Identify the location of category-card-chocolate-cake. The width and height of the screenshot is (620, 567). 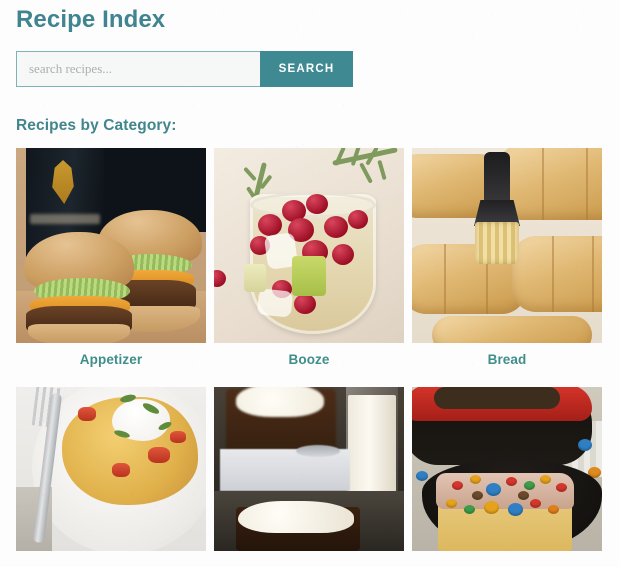
(309, 477).